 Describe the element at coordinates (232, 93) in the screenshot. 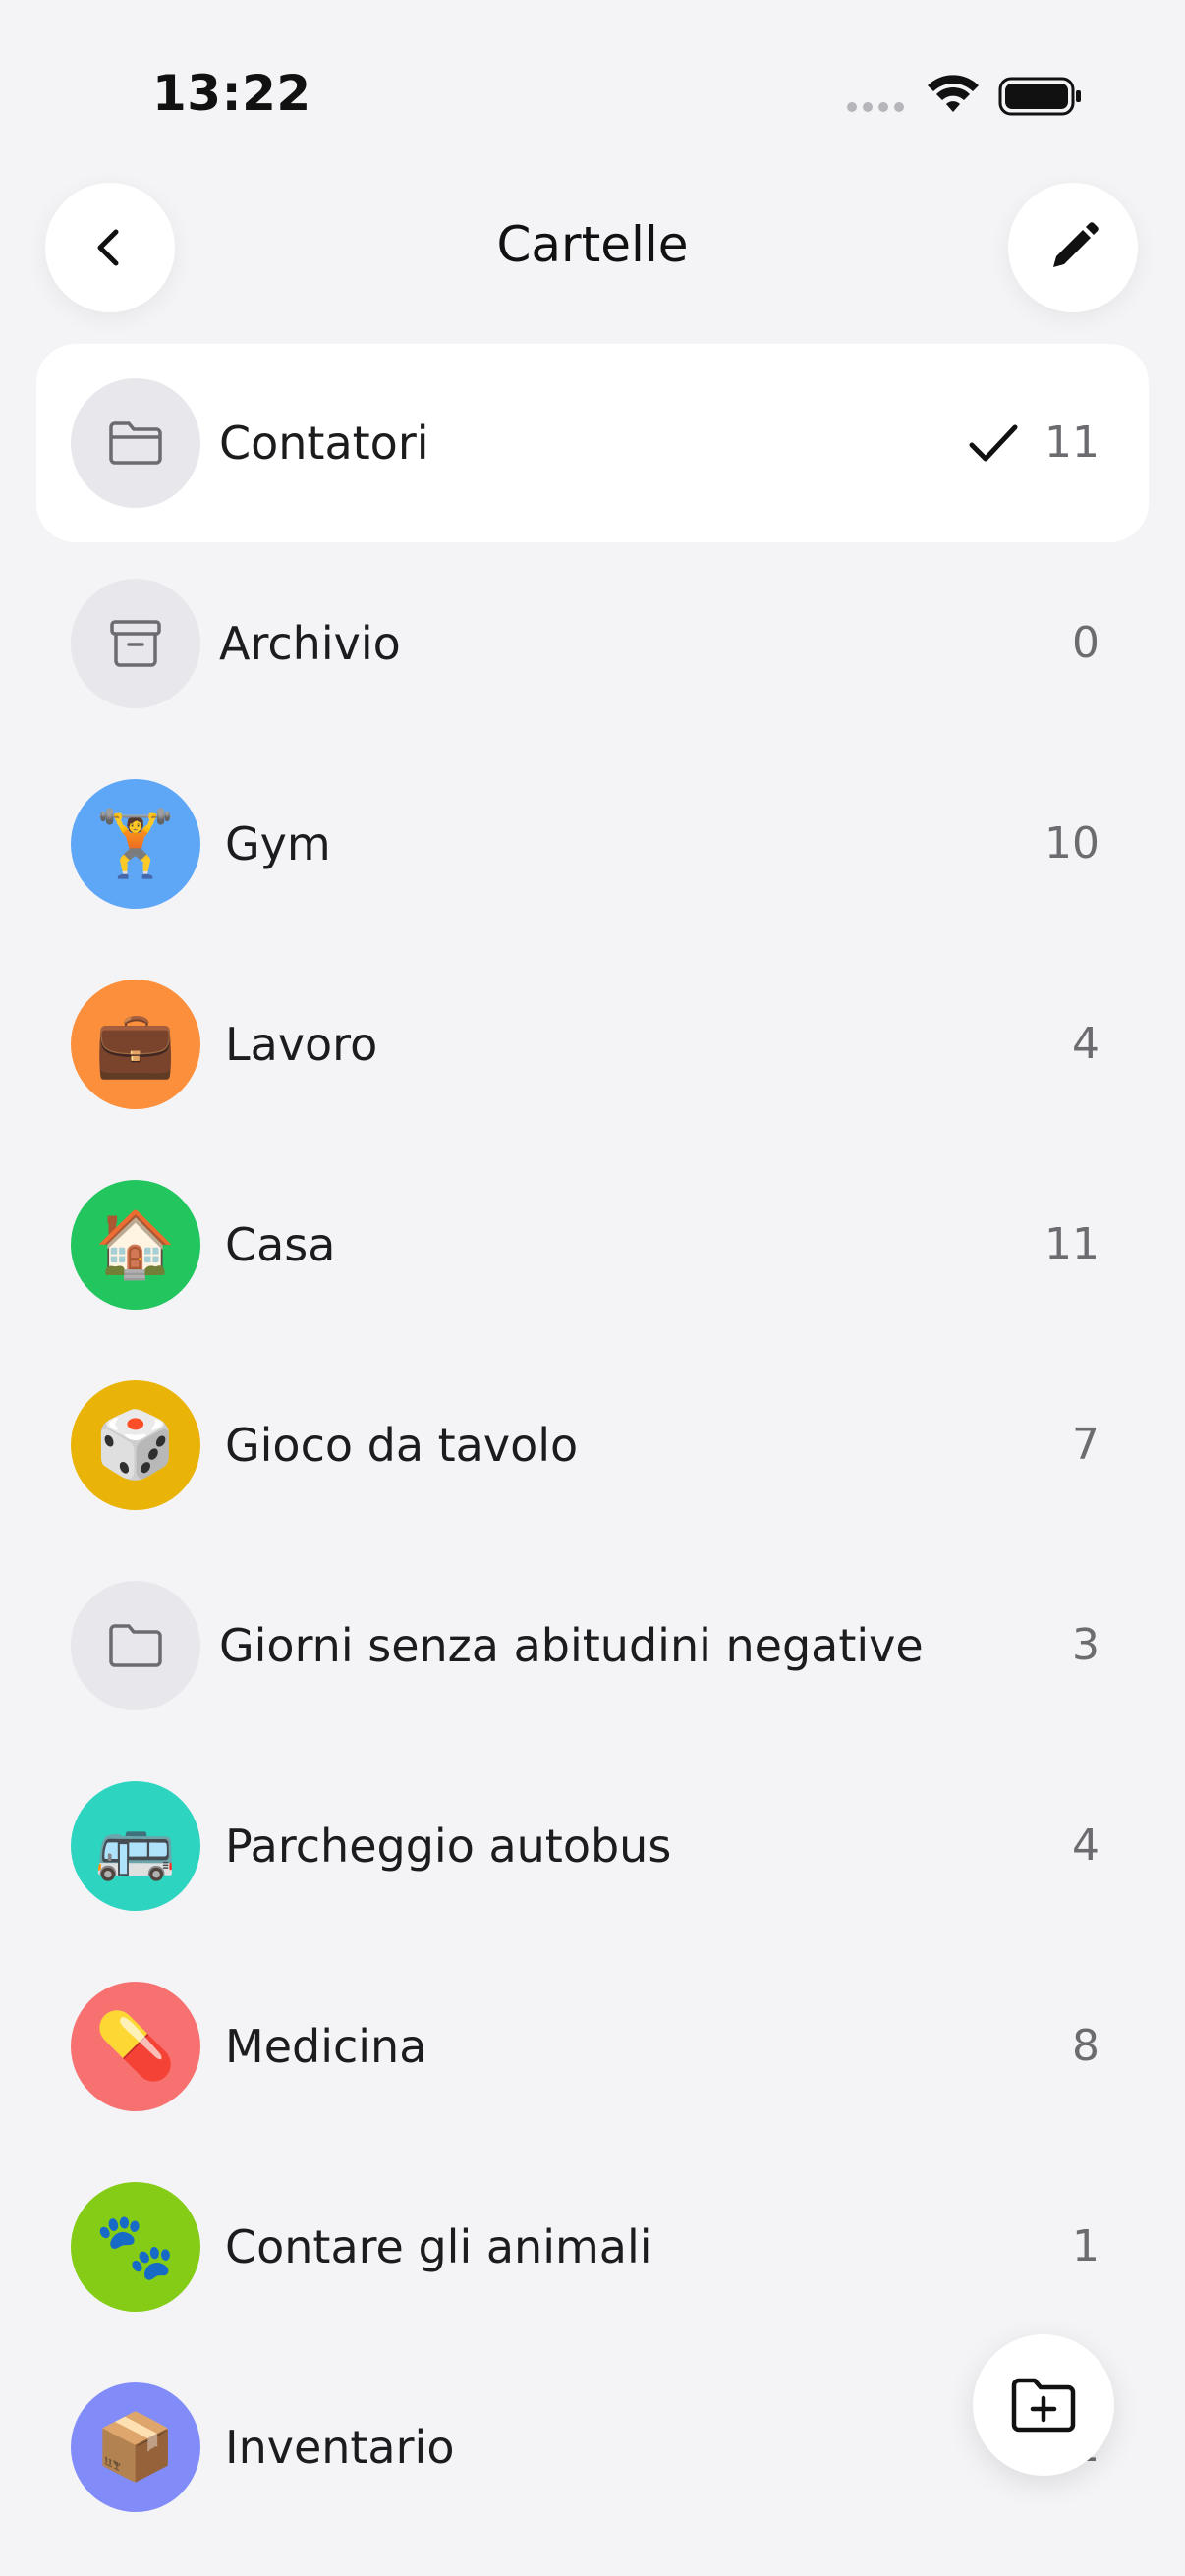

I see `status-time: 13:22` at that location.